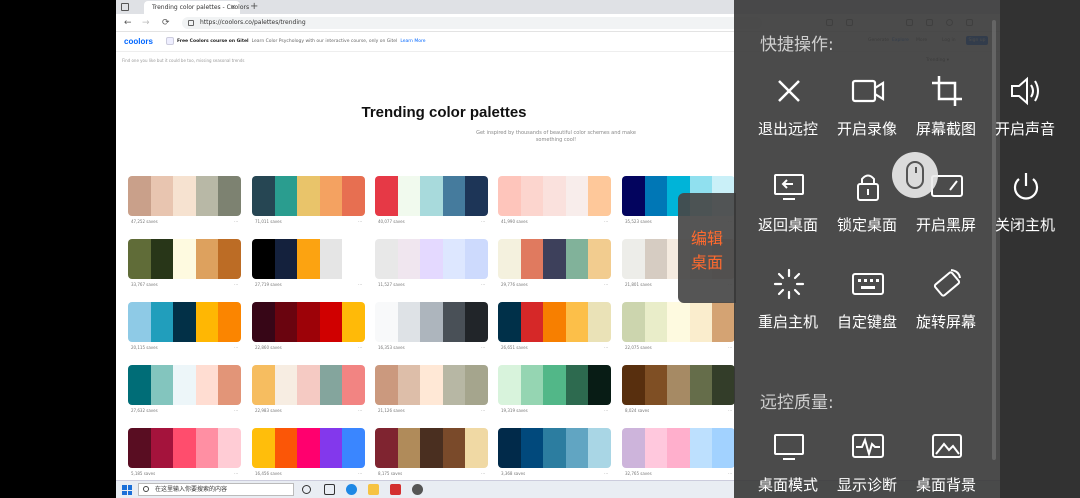 This screenshot has height=498, width=1080. I want to click on palette-card: 16,456 saves ⋯, so click(308, 453).